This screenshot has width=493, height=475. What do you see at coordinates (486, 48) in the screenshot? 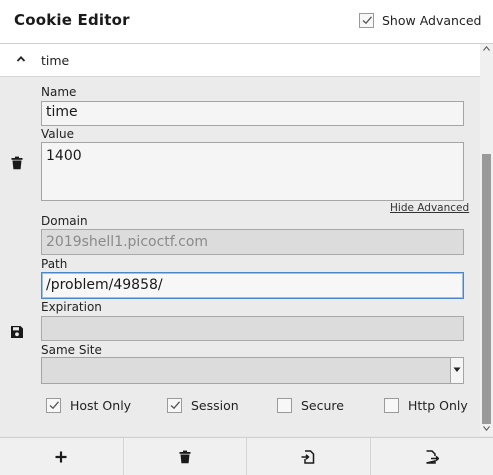
I see `scroll-up-icon` at bounding box center [486, 48].